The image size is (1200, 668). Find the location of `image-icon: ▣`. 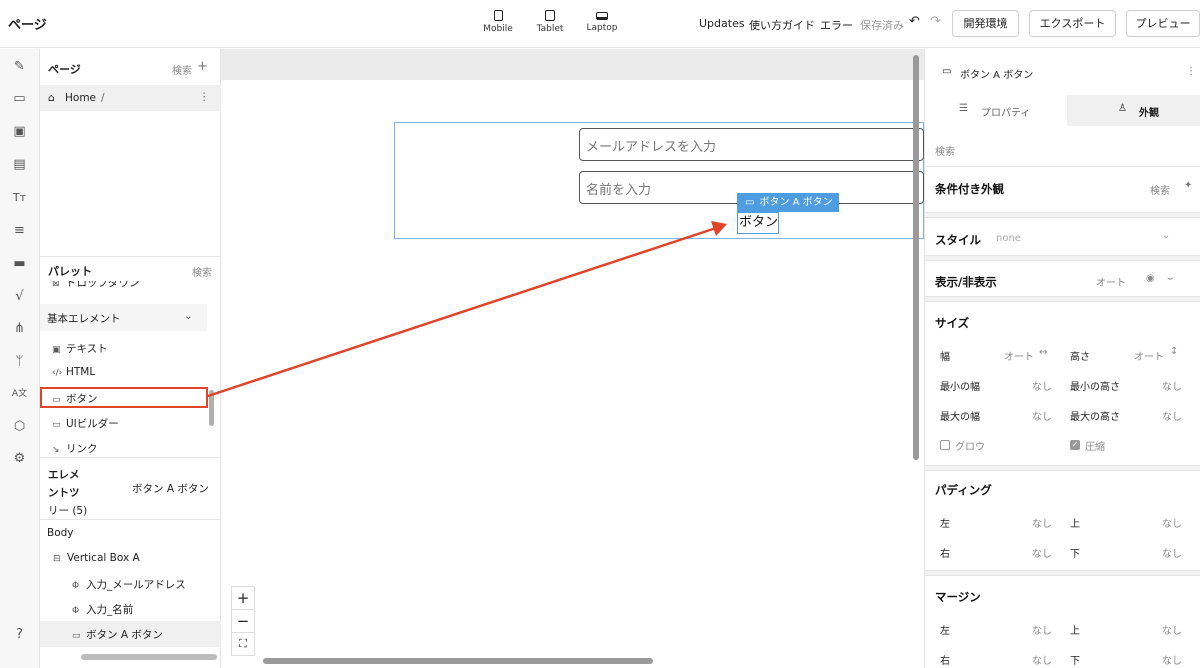

image-icon: ▣ is located at coordinates (19, 131).